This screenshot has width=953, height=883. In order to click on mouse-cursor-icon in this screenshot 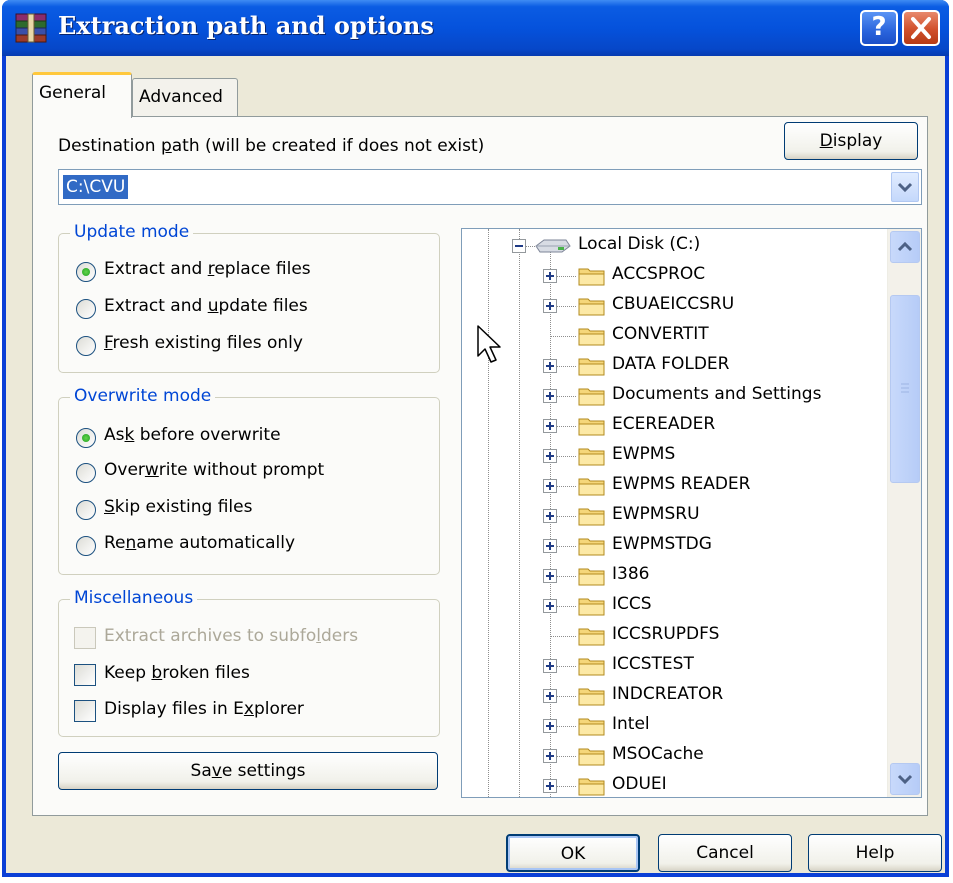, I will do `click(489, 344)`.